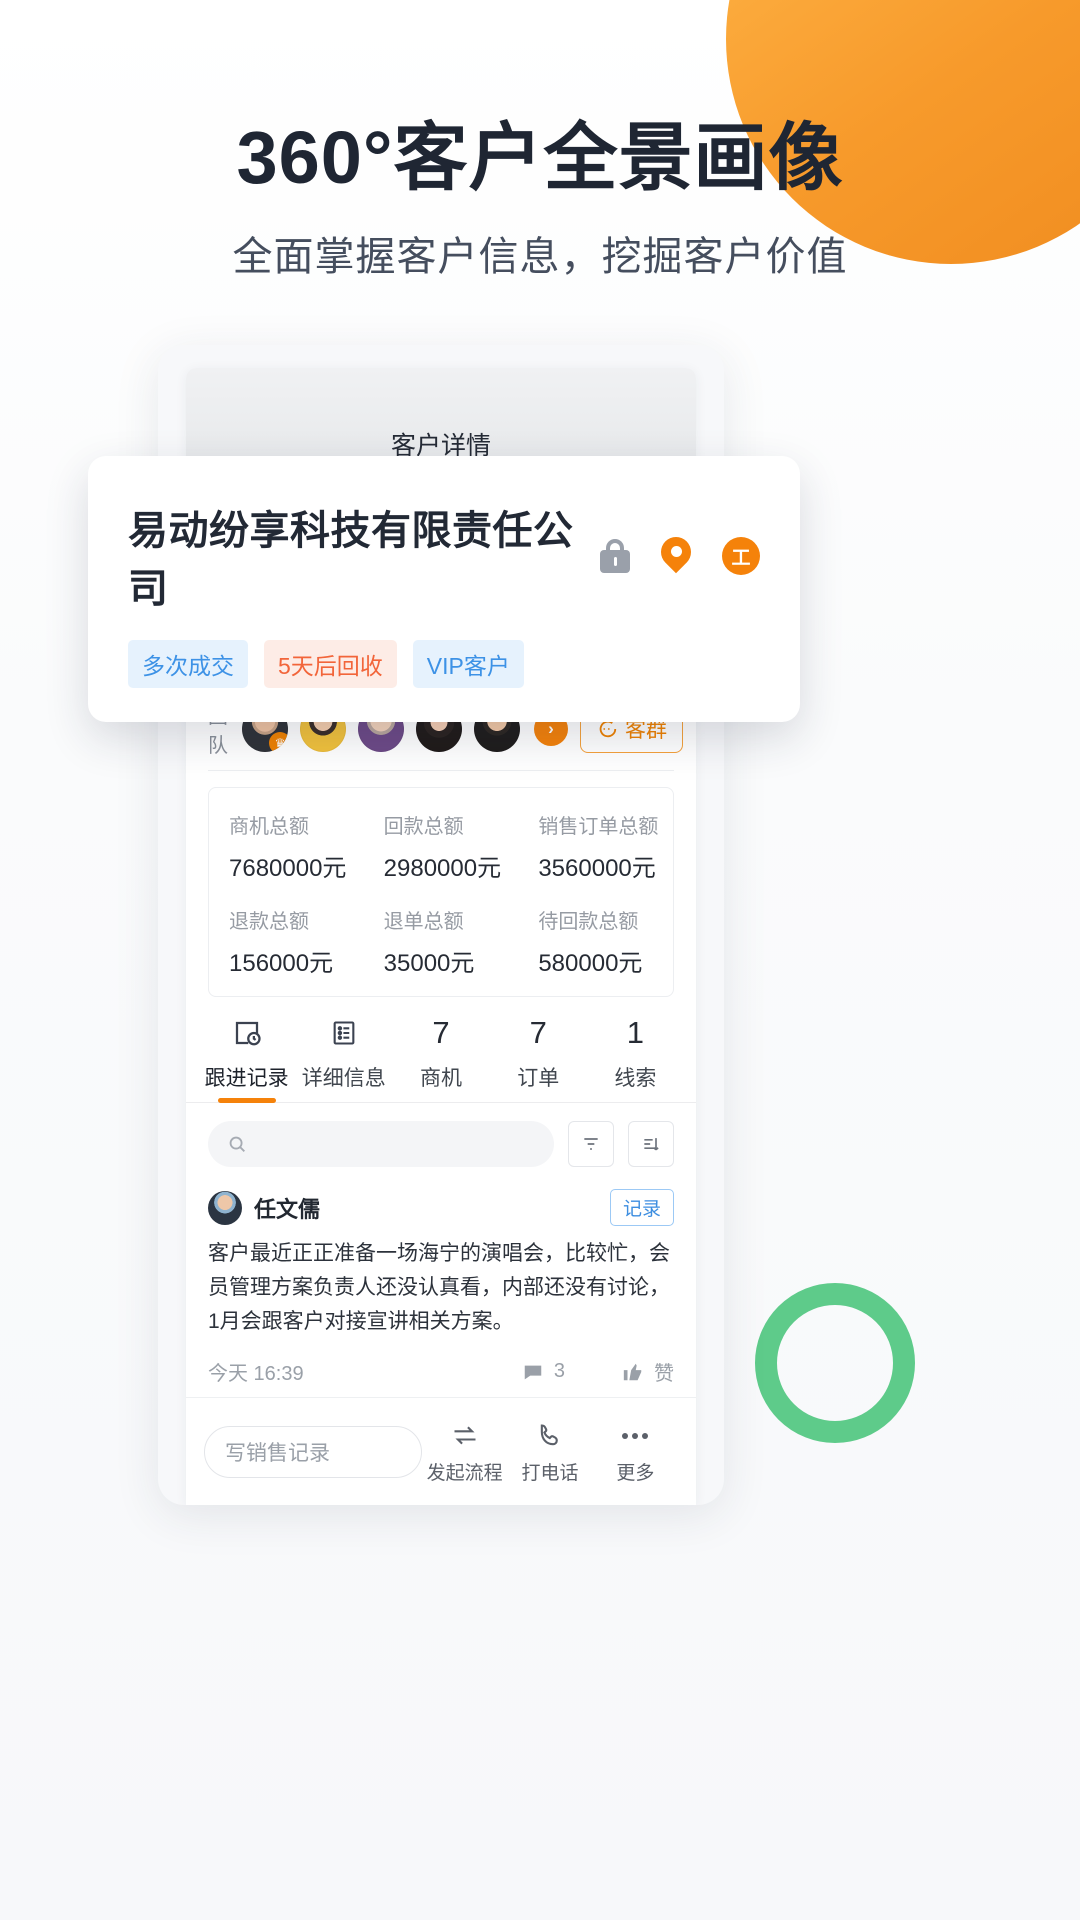 This screenshot has height=1920, width=1080. What do you see at coordinates (288, 868) in the screenshot?
I see `stat-value: 7680000元` at bounding box center [288, 868].